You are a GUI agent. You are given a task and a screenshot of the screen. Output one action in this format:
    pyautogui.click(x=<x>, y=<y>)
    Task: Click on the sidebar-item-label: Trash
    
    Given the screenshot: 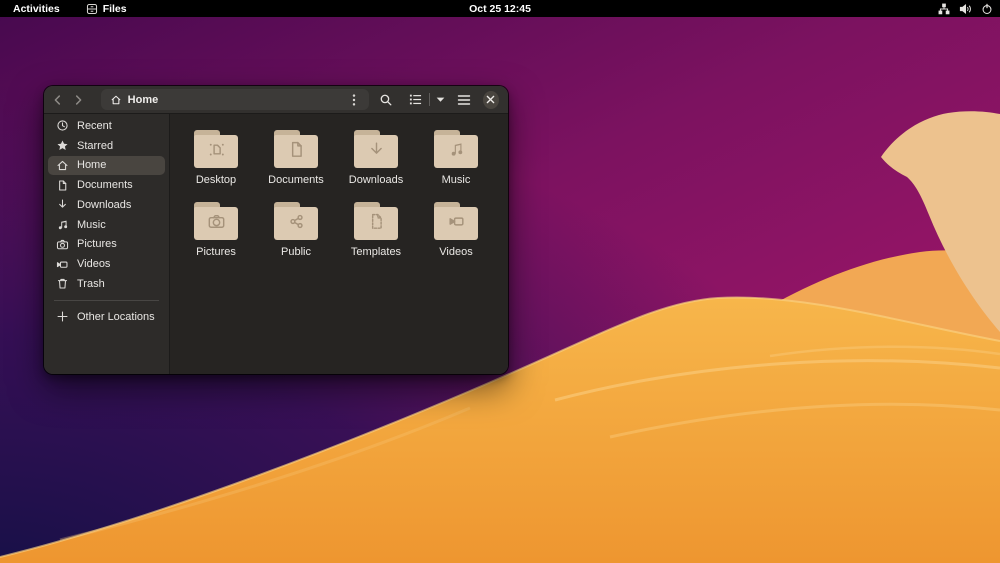 What is the action you would take?
    pyautogui.click(x=91, y=283)
    